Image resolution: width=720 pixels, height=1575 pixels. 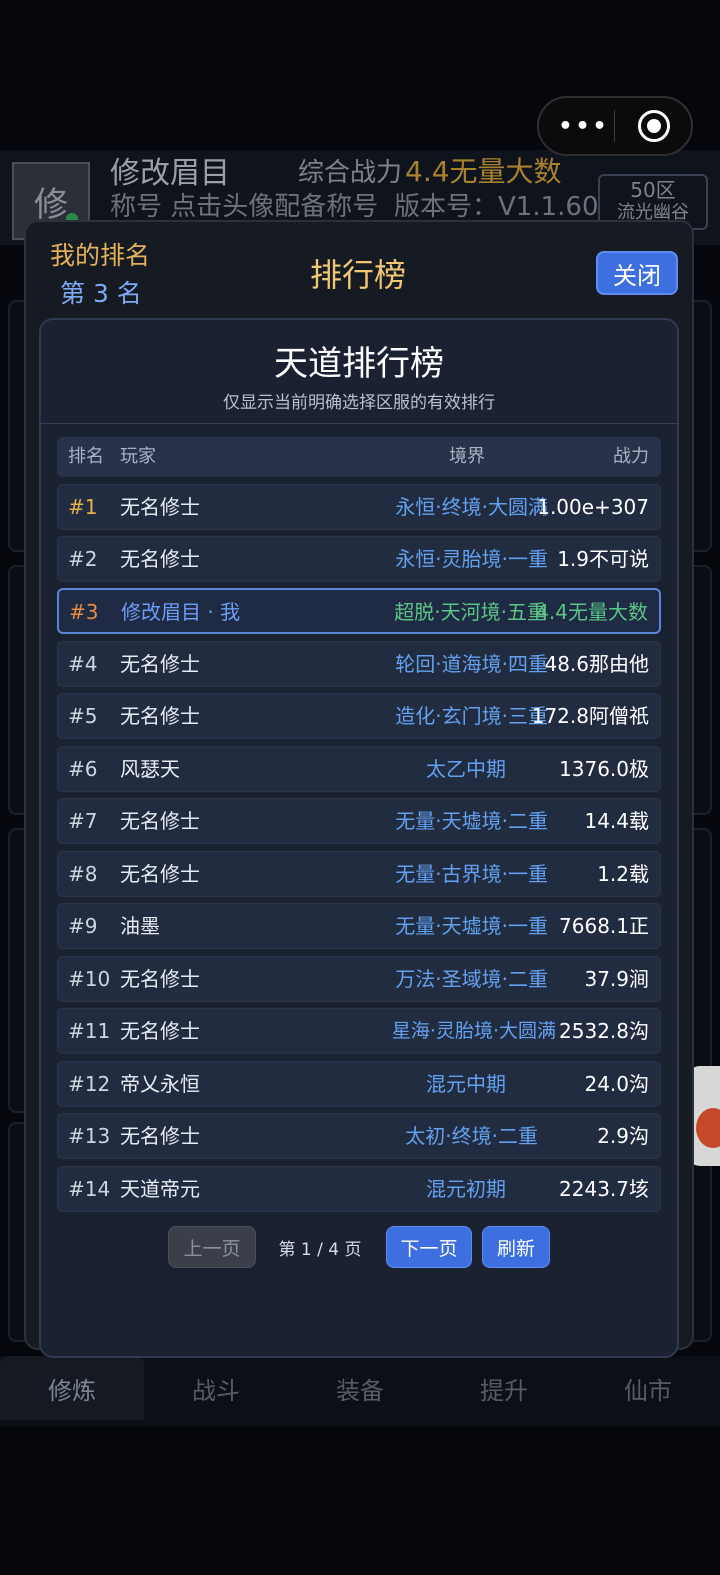 What do you see at coordinates (83, 821) in the screenshot?
I see `row-rank: #7` at bounding box center [83, 821].